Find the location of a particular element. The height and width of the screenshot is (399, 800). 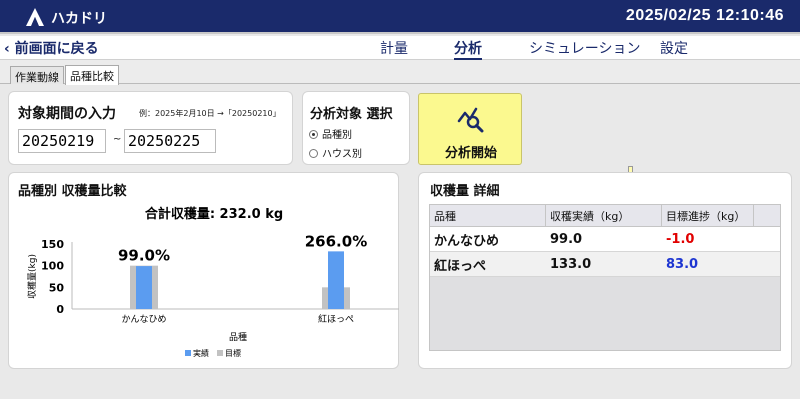

back-label: 前画面に戻る is located at coordinates (56, 49).